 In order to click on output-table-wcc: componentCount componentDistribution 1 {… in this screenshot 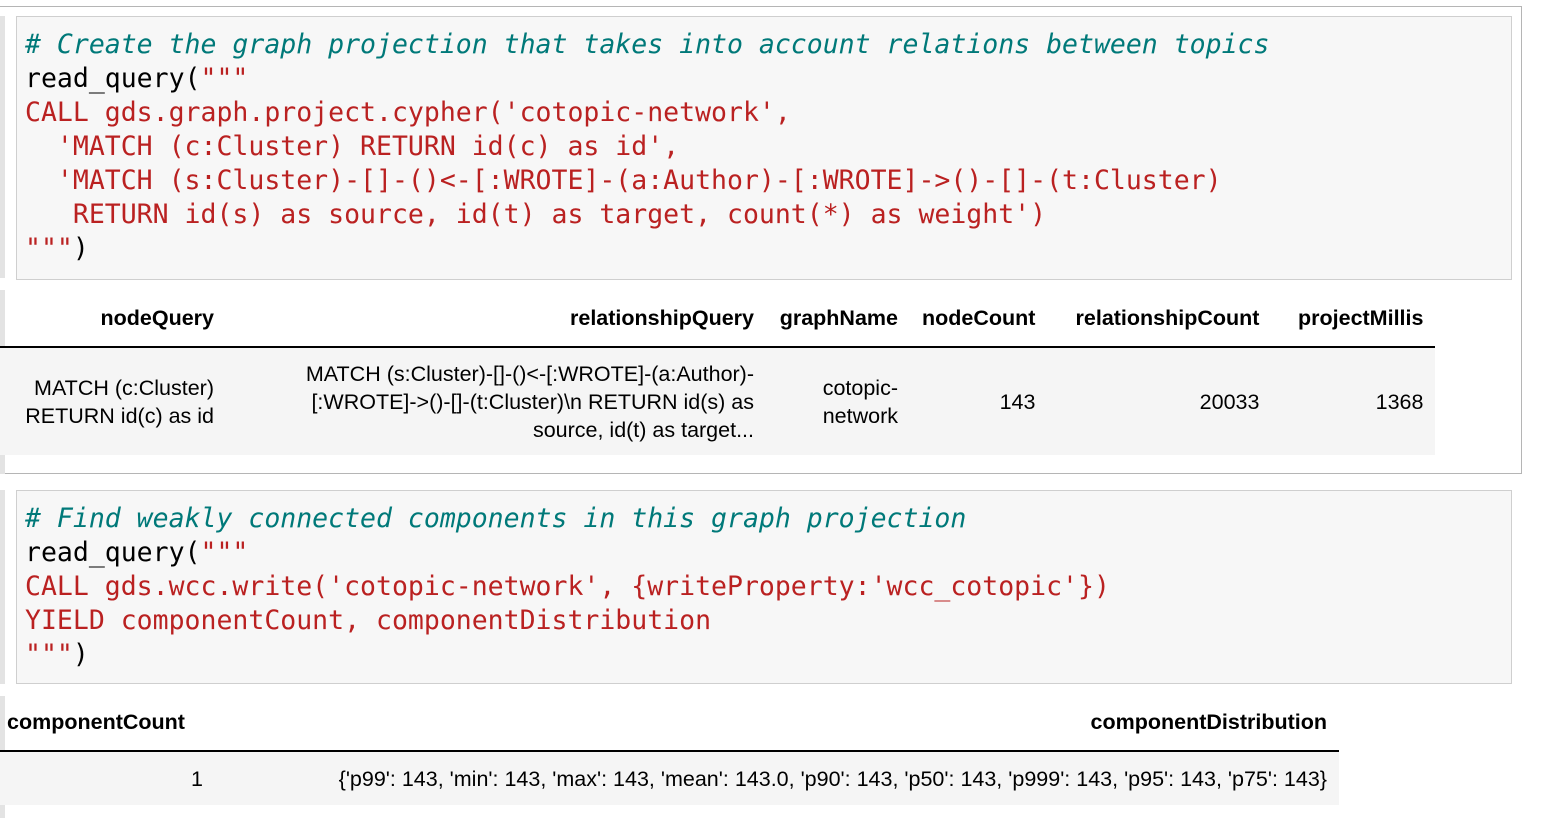, I will do `click(669, 749)`.